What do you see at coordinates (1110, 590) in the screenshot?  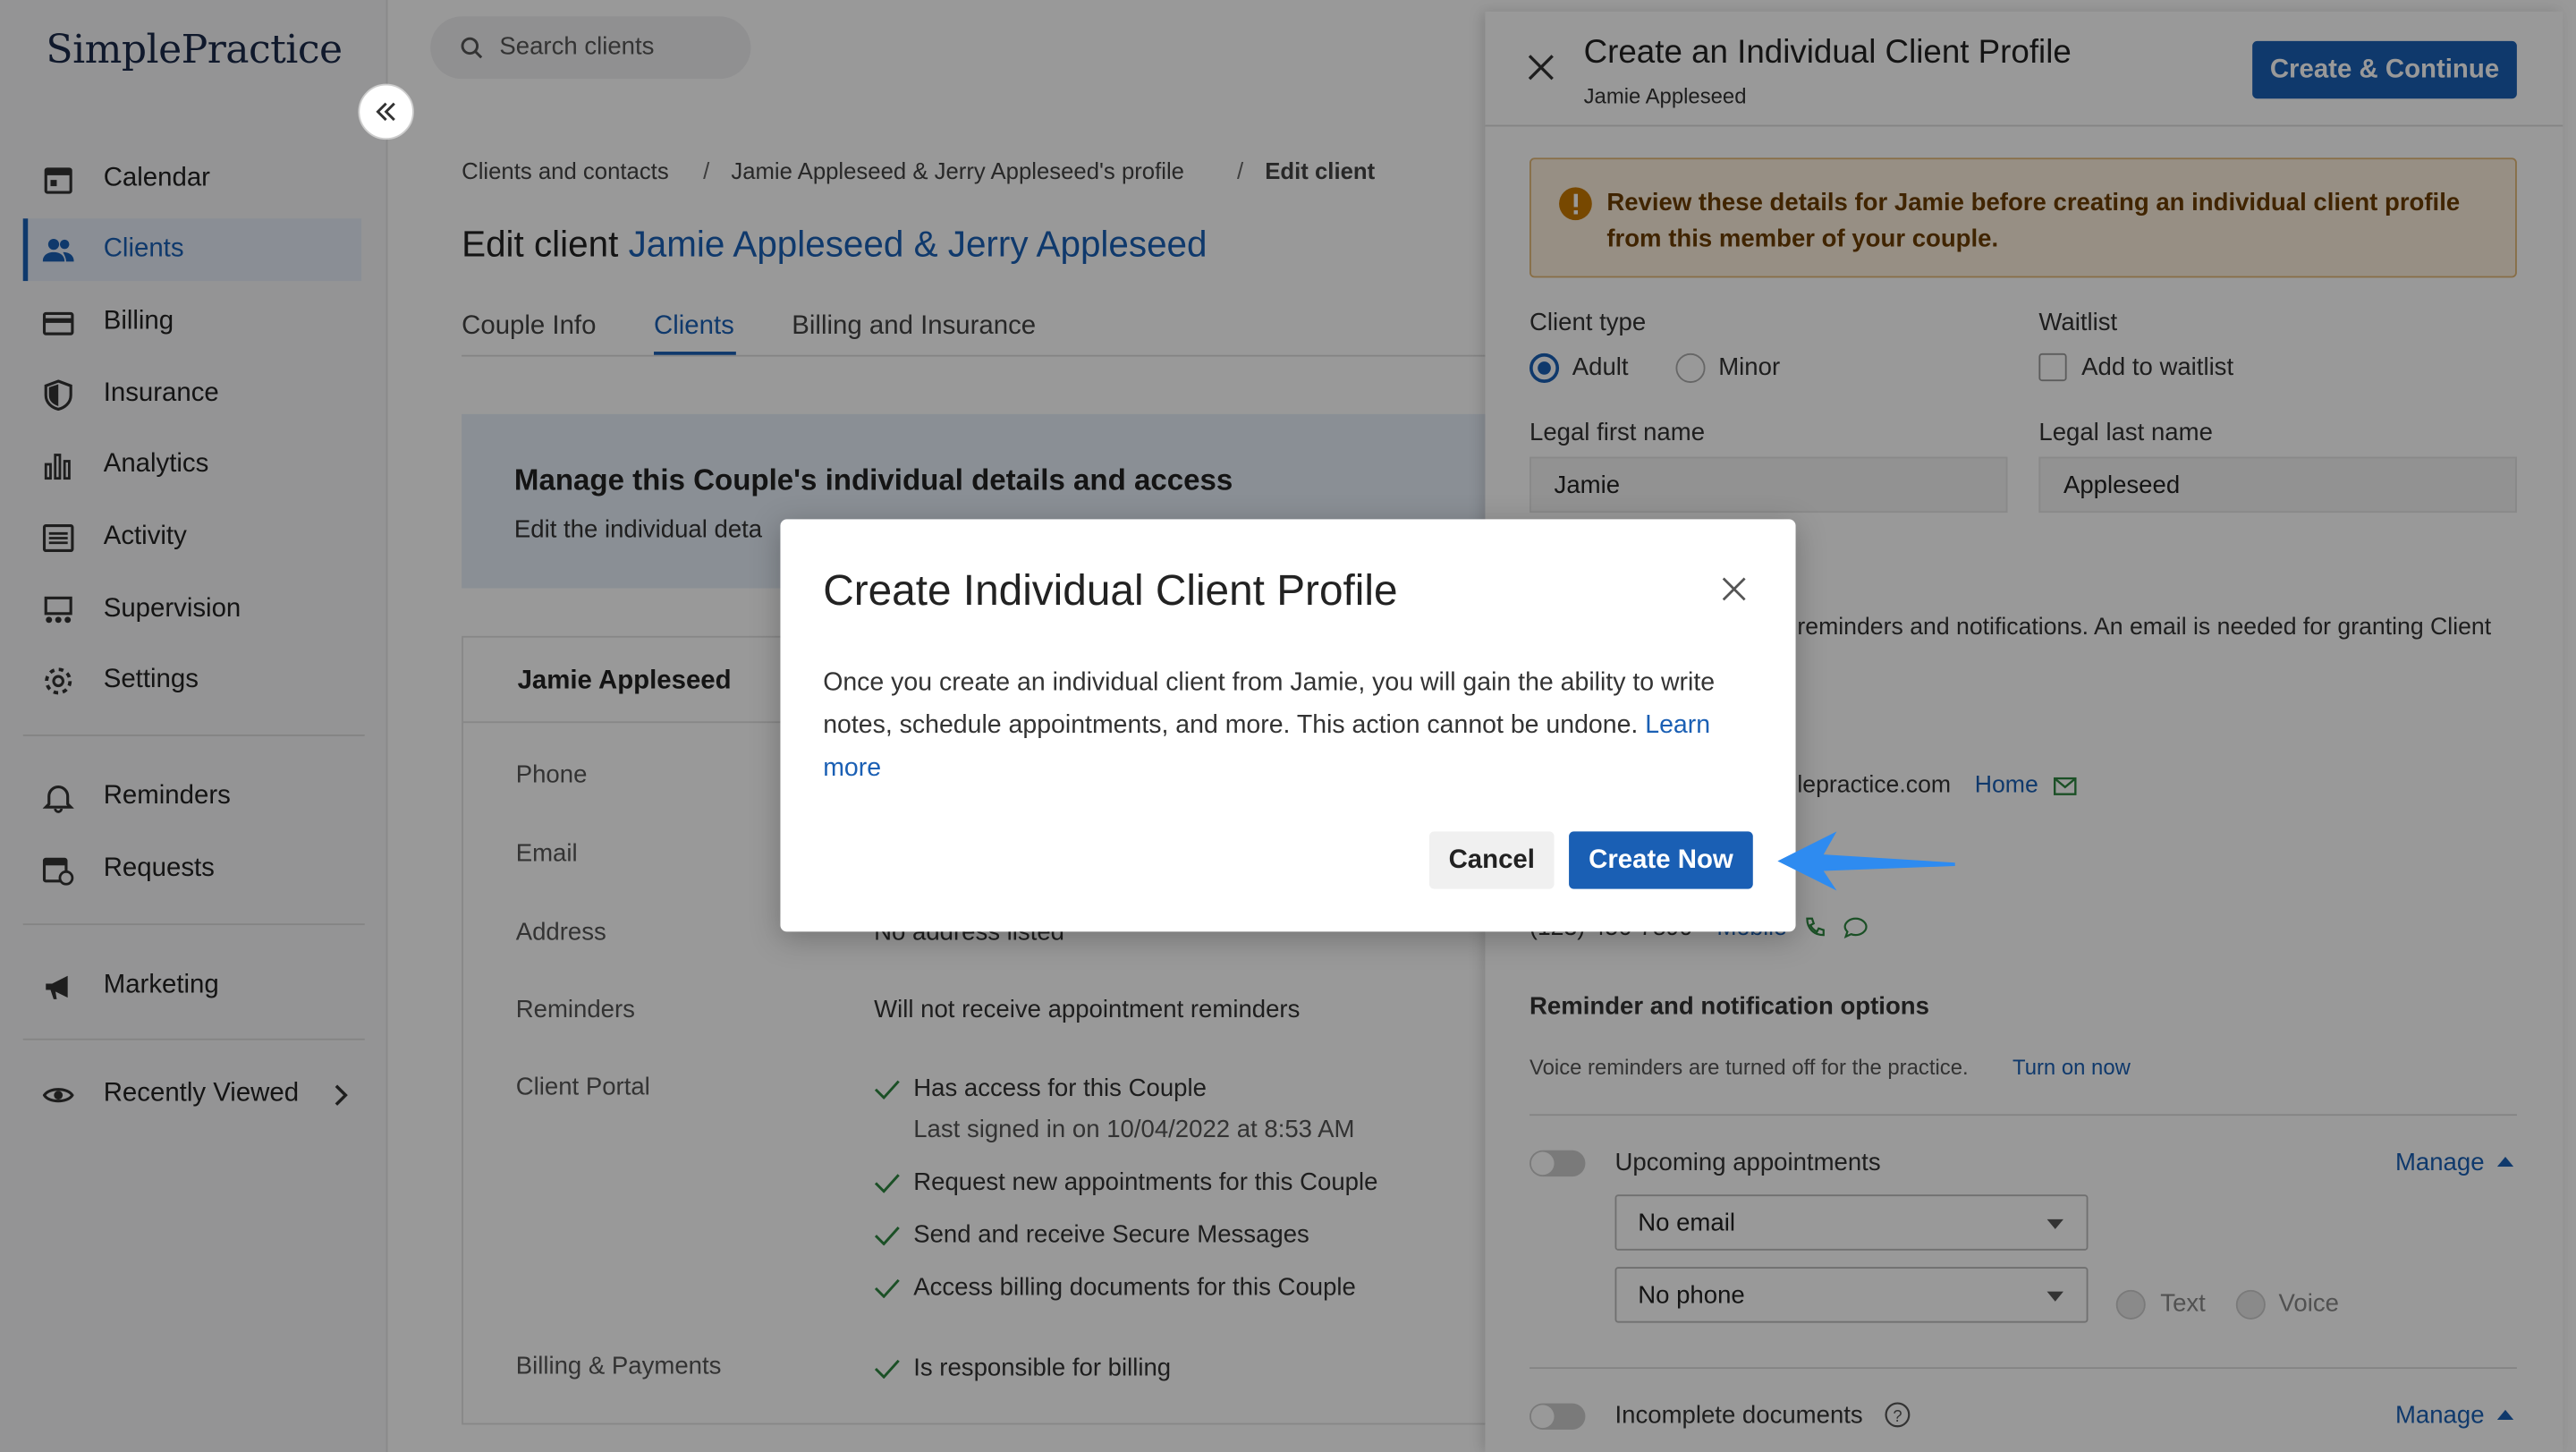 I see `modal-title: Create Individual Client Profile` at bounding box center [1110, 590].